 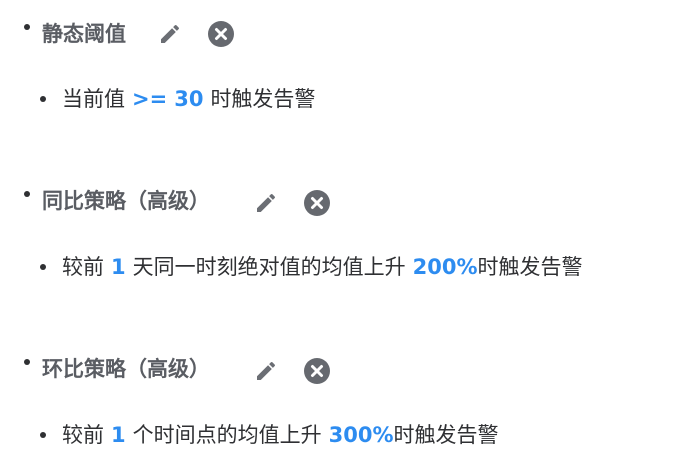 I want to click on rule-middle: 天同一时刻绝对值的均值上升, so click(x=269, y=267).